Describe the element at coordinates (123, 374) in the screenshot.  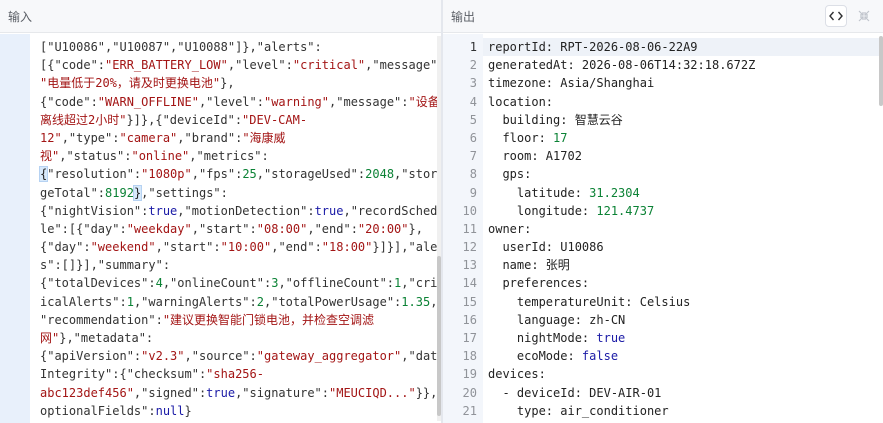
I see `code-token: Integrity":{"checksum":` at that location.